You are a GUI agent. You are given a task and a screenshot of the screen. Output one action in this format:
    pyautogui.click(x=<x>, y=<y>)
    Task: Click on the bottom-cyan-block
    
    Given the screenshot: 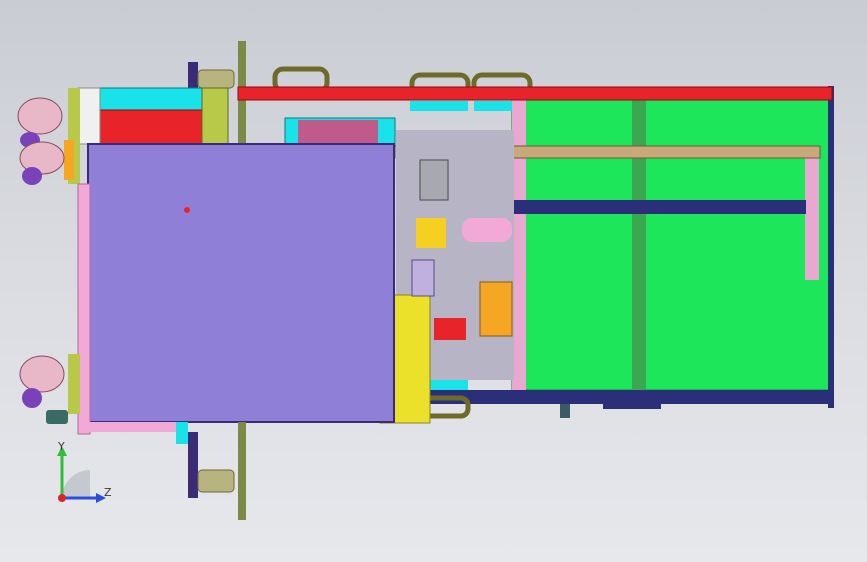 What is the action you would take?
    pyautogui.click(x=182, y=433)
    